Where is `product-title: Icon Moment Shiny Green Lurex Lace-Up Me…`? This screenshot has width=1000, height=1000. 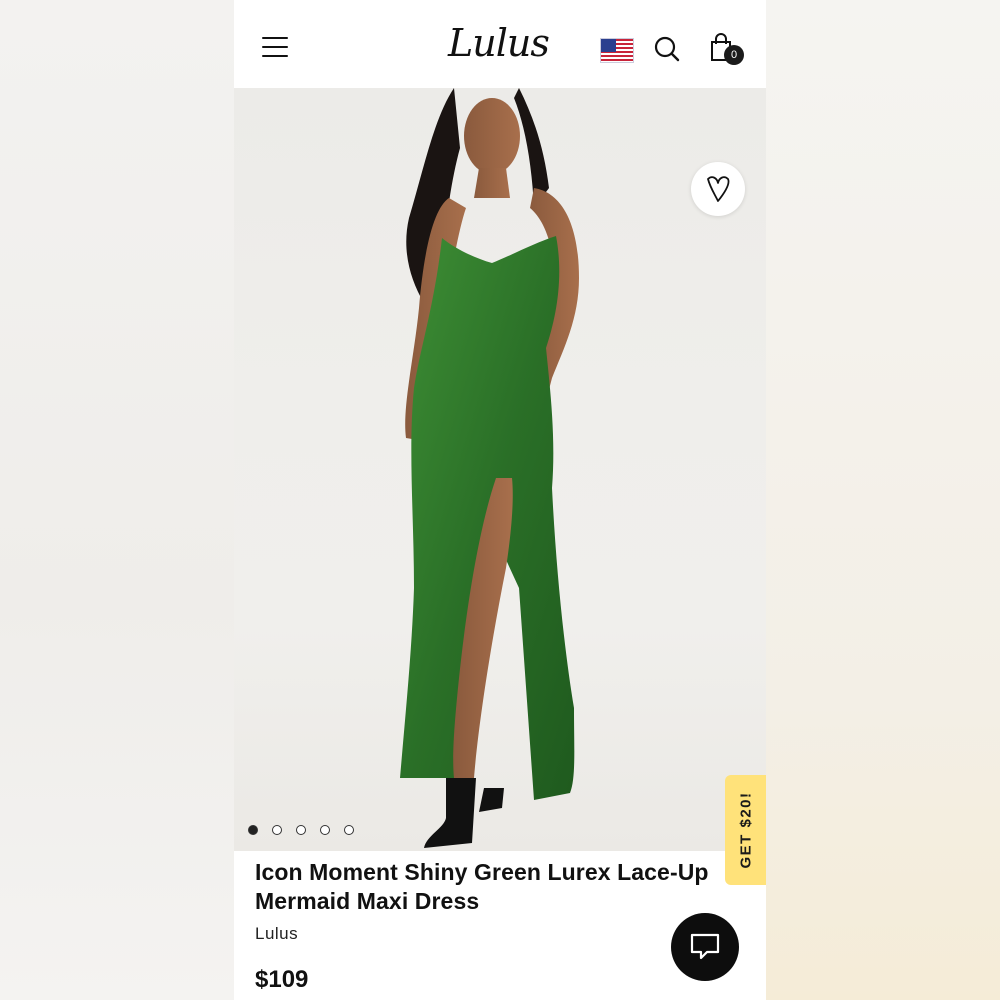
product-title: Icon Moment Shiny Green Lurex Lace-Up Me… is located at coordinates (482, 886).